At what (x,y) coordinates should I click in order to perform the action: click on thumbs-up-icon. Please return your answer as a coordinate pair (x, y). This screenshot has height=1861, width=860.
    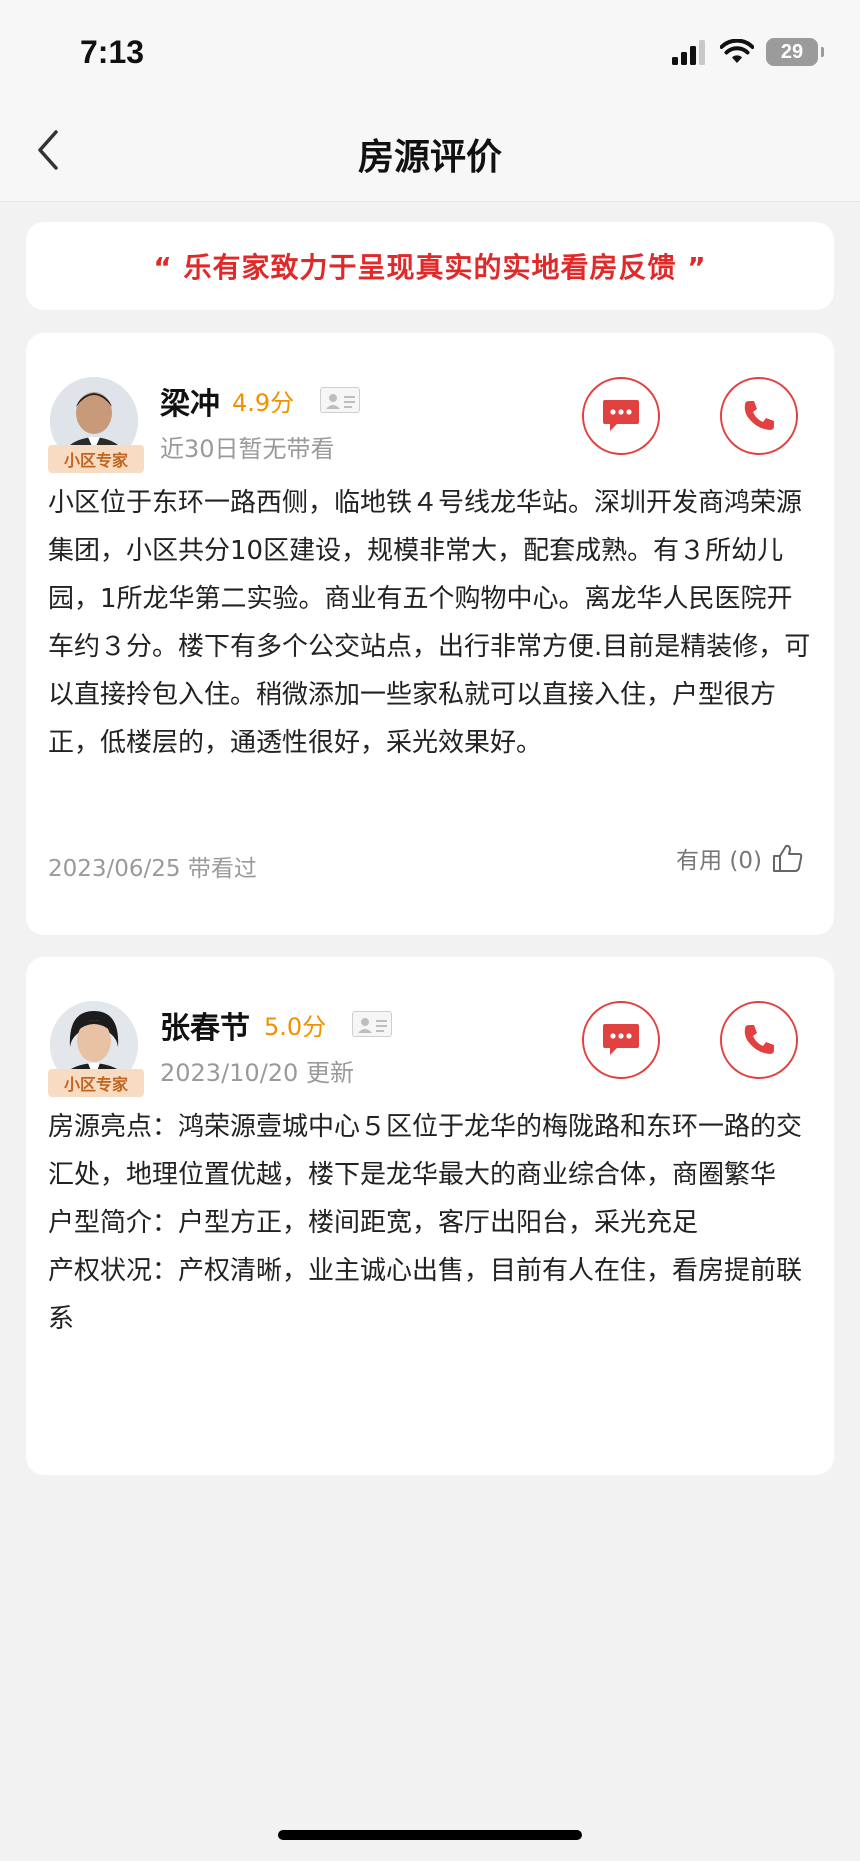
    Looking at the image, I should click on (788, 858).